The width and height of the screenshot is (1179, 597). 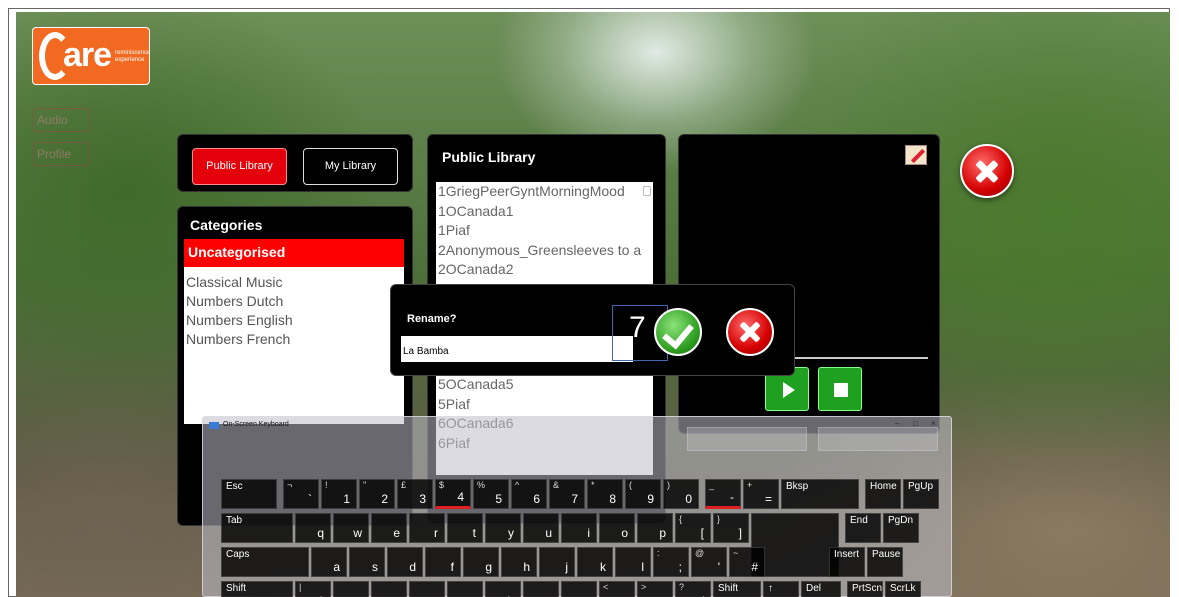 What do you see at coordinates (544, 251) in the screenshot?
I see `track-item: 2Anonymous_Greensleeves to a` at bounding box center [544, 251].